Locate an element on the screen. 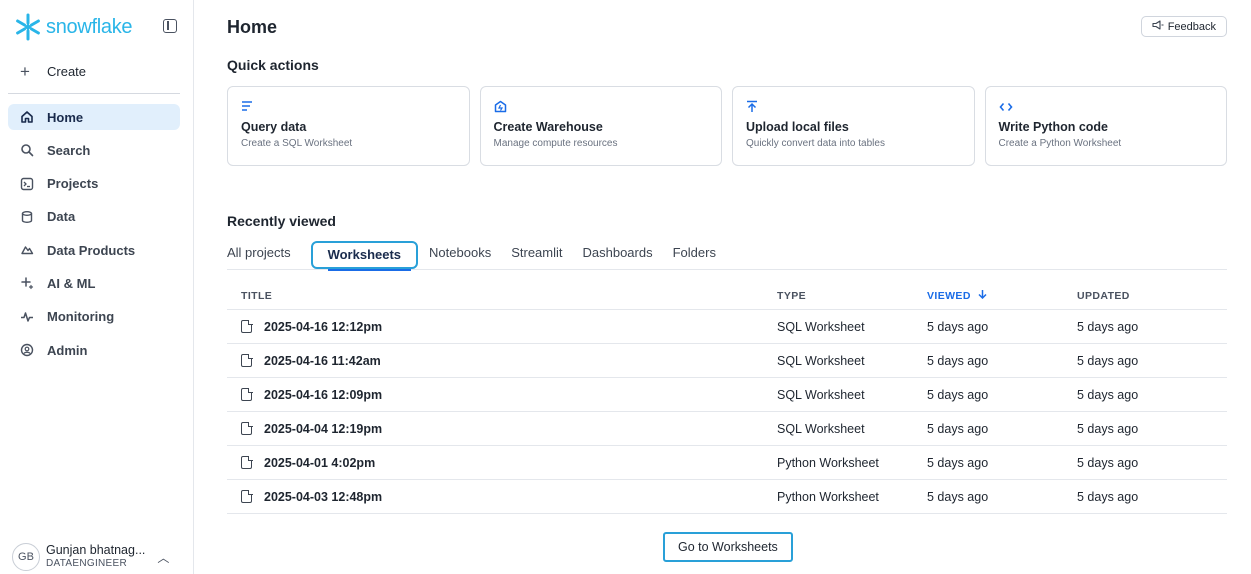 Image resolution: width=1251 pixels, height=574 pixels. row-type: Python Worksheet is located at coordinates (828, 462).